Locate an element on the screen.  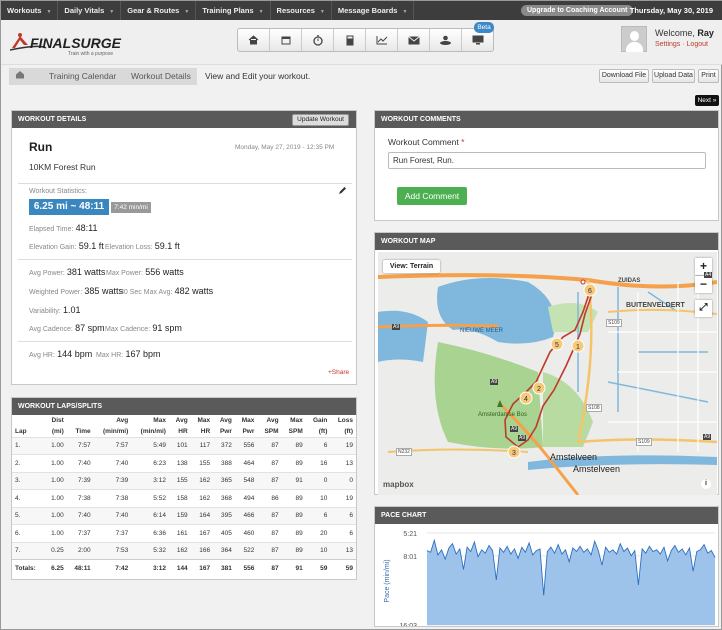
comment-label: Workout Comment * is located at coordinates (426, 142).